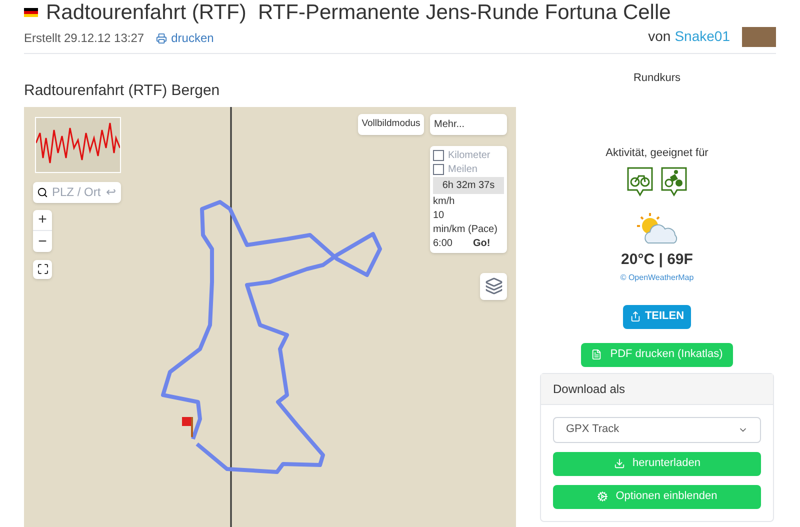 The image size is (800, 527). Describe the element at coordinates (659, 36) in the screenshot. I see `author-prefix: von` at that location.